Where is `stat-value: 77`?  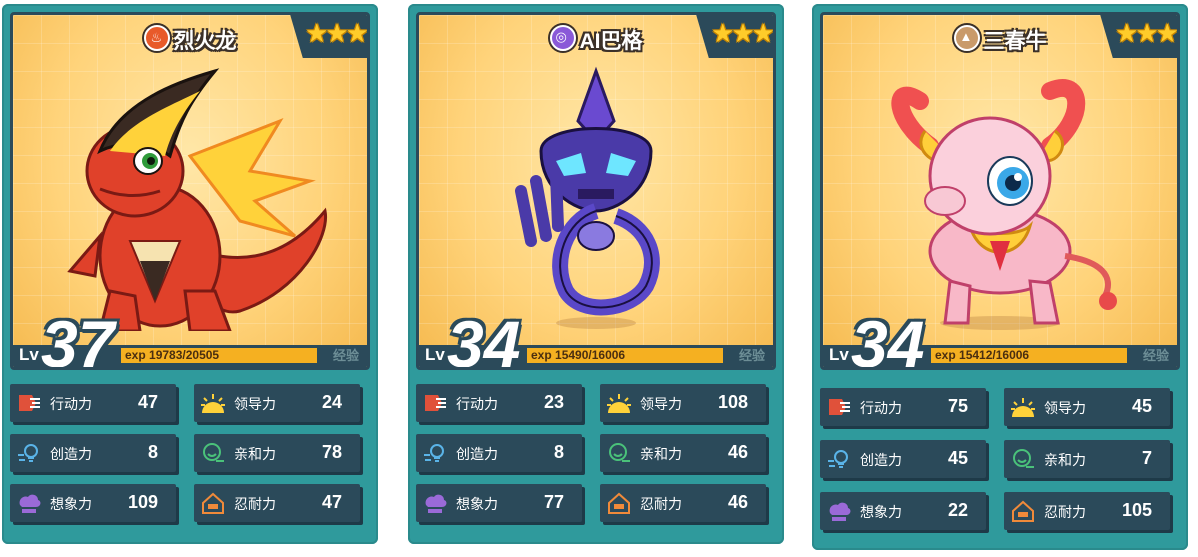
stat-value: 77 is located at coordinates (553, 502).